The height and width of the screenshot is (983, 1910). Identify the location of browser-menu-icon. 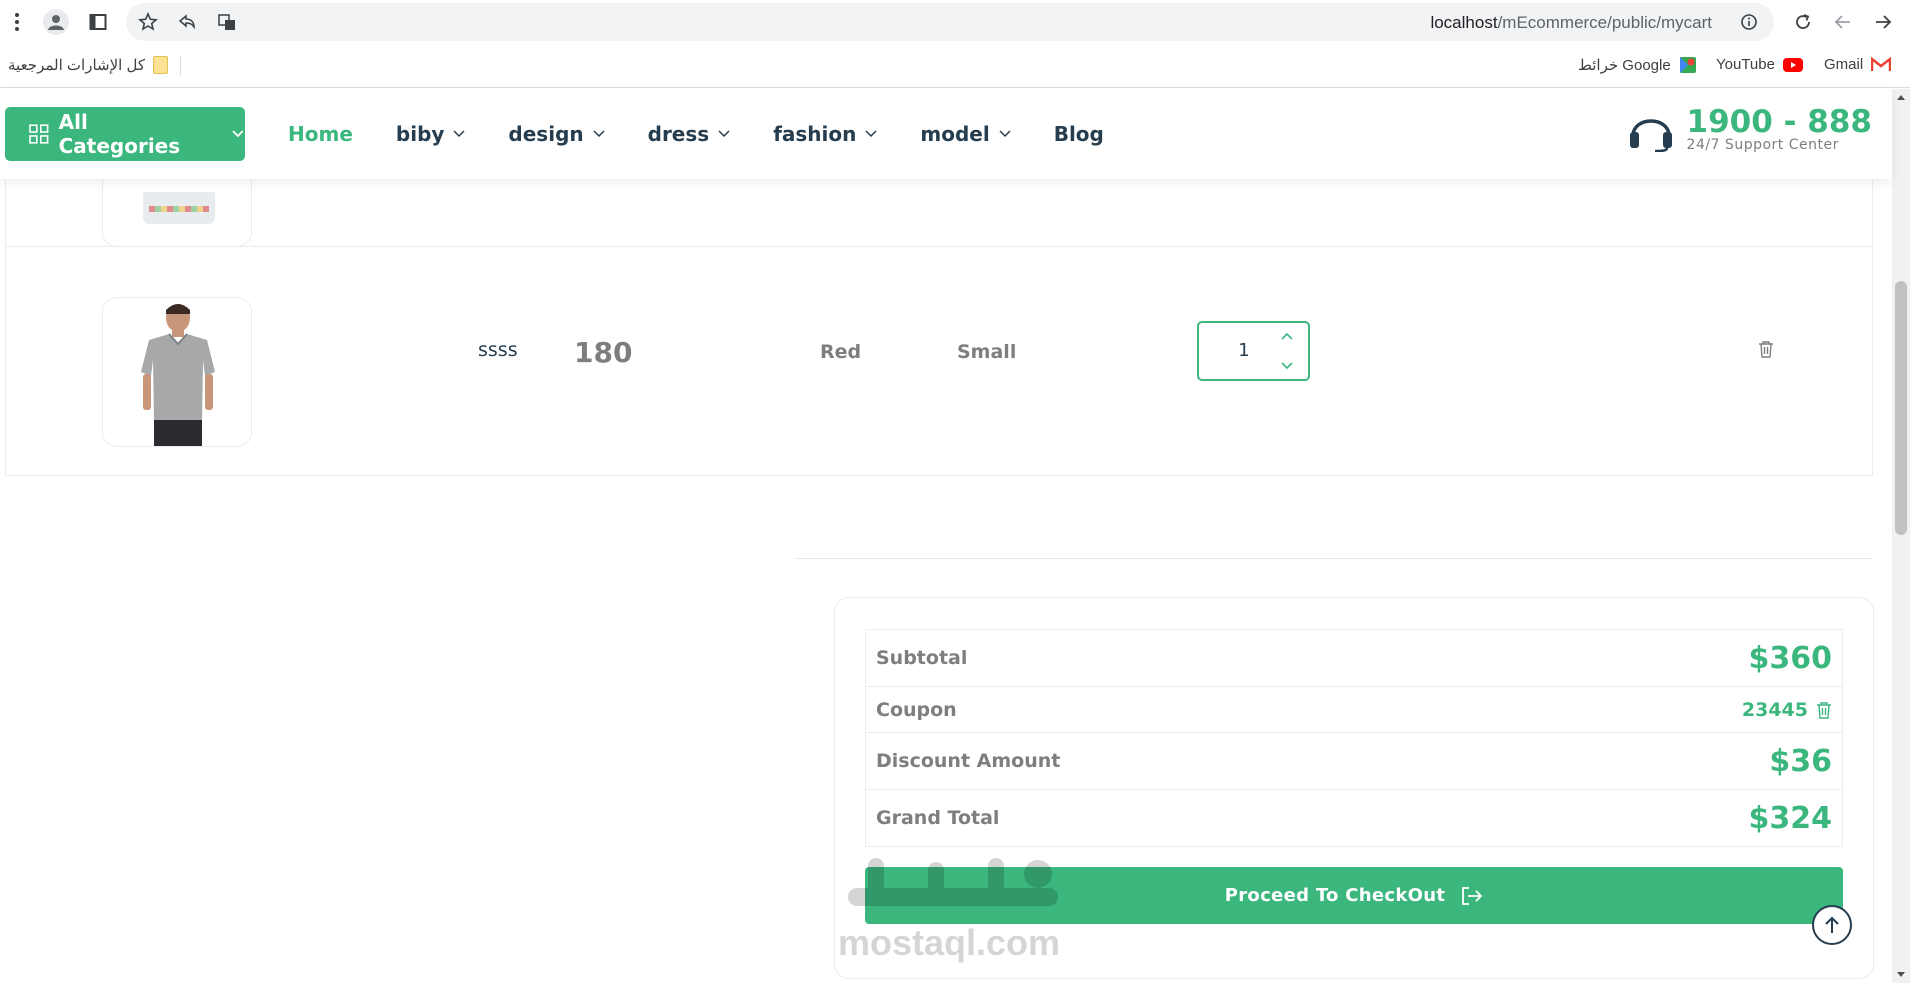
(17, 22).